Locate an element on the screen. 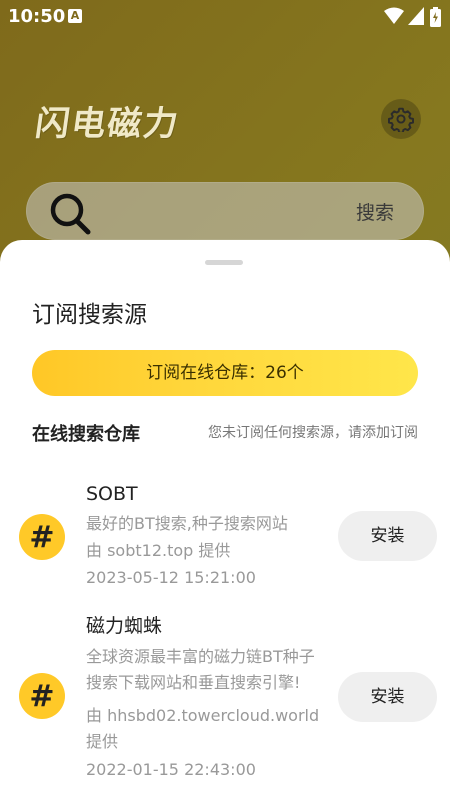 The width and height of the screenshot is (450, 801). sheet-title: 订阅搜索源 is located at coordinates (89, 315).